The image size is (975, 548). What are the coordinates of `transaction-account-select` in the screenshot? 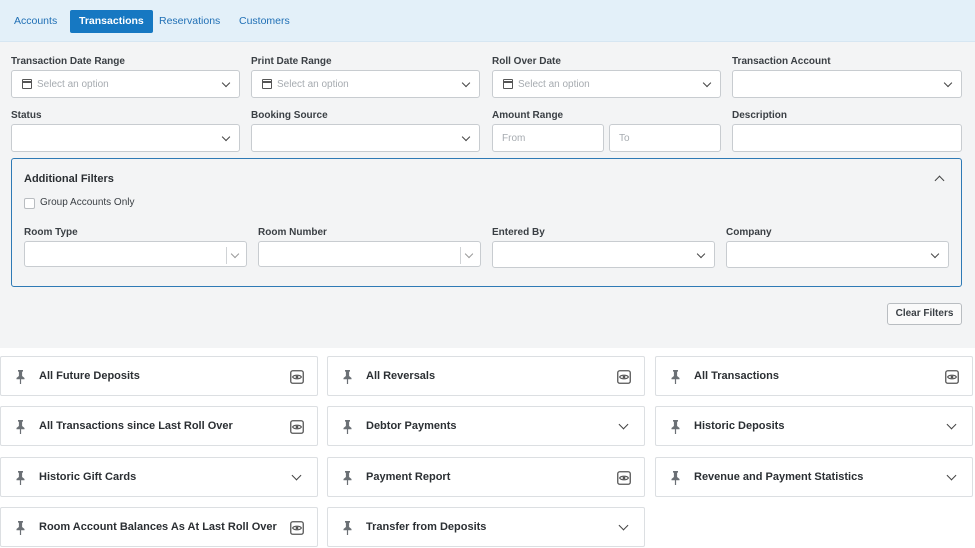 It's located at (847, 84).